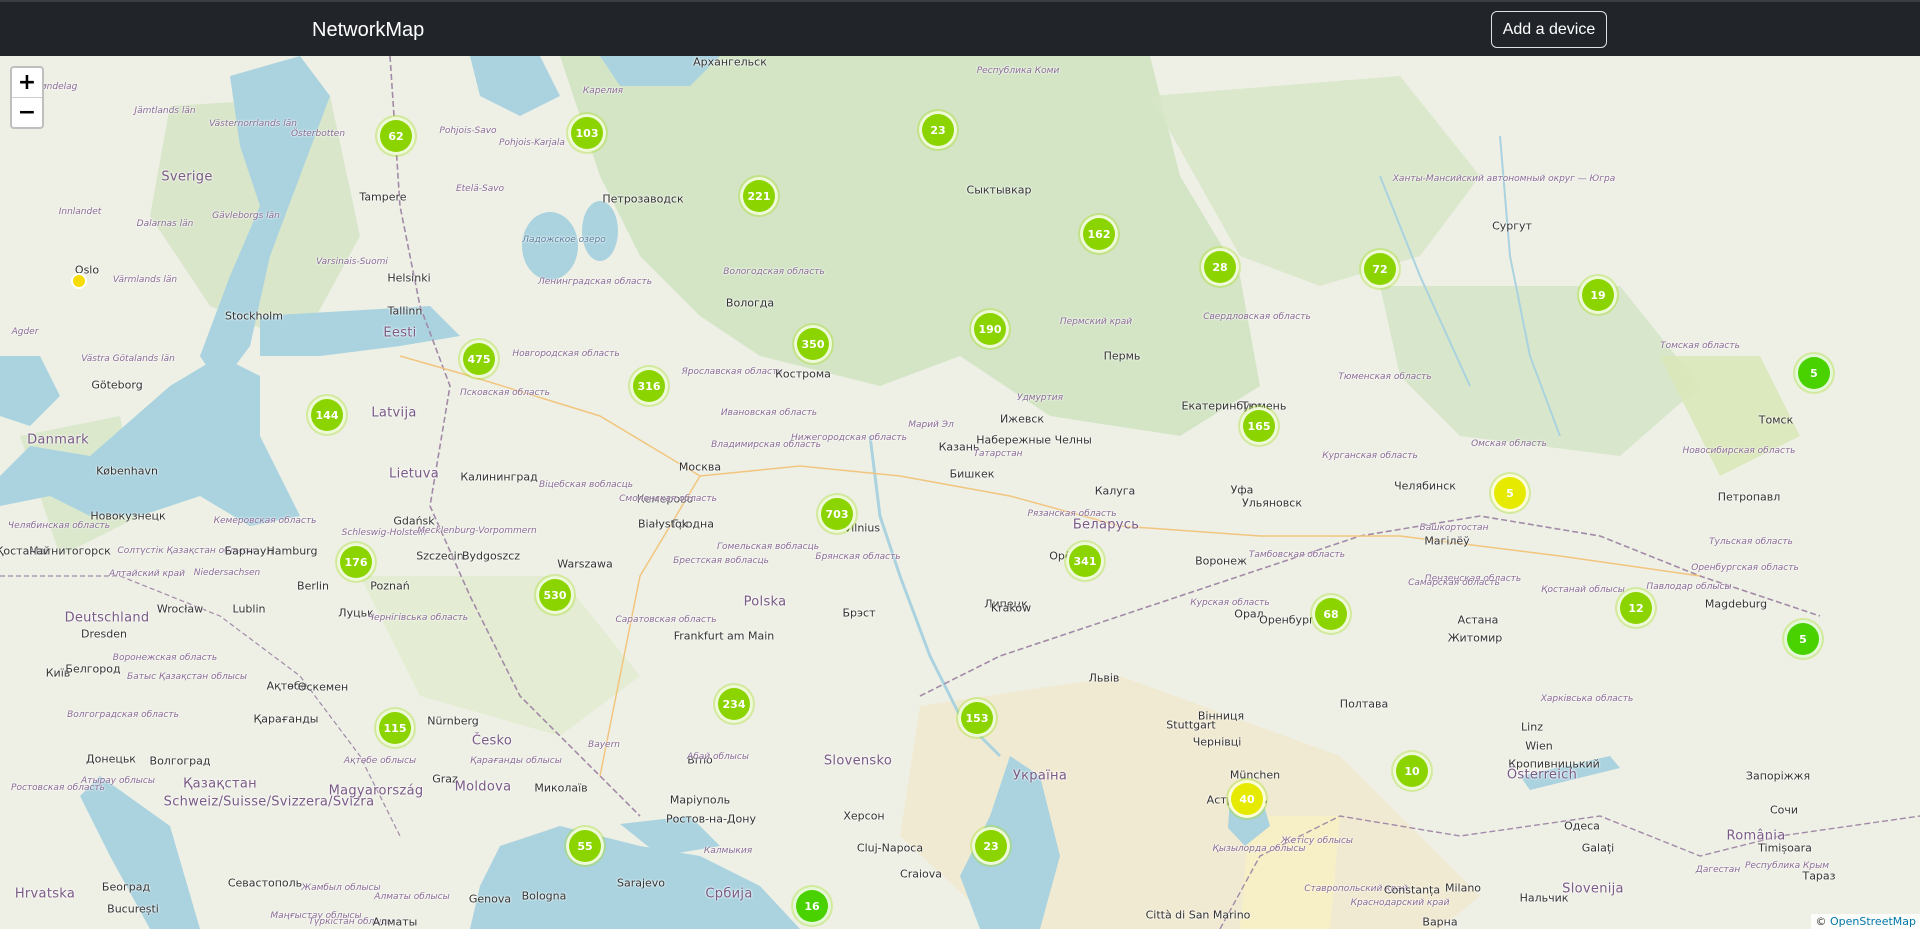 This screenshot has height=929, width=1920. What do you see at coordinates (586, 485) in the screenshot?
I see `region-label: Віцебская вобласць` at bounding box center [586, 485].